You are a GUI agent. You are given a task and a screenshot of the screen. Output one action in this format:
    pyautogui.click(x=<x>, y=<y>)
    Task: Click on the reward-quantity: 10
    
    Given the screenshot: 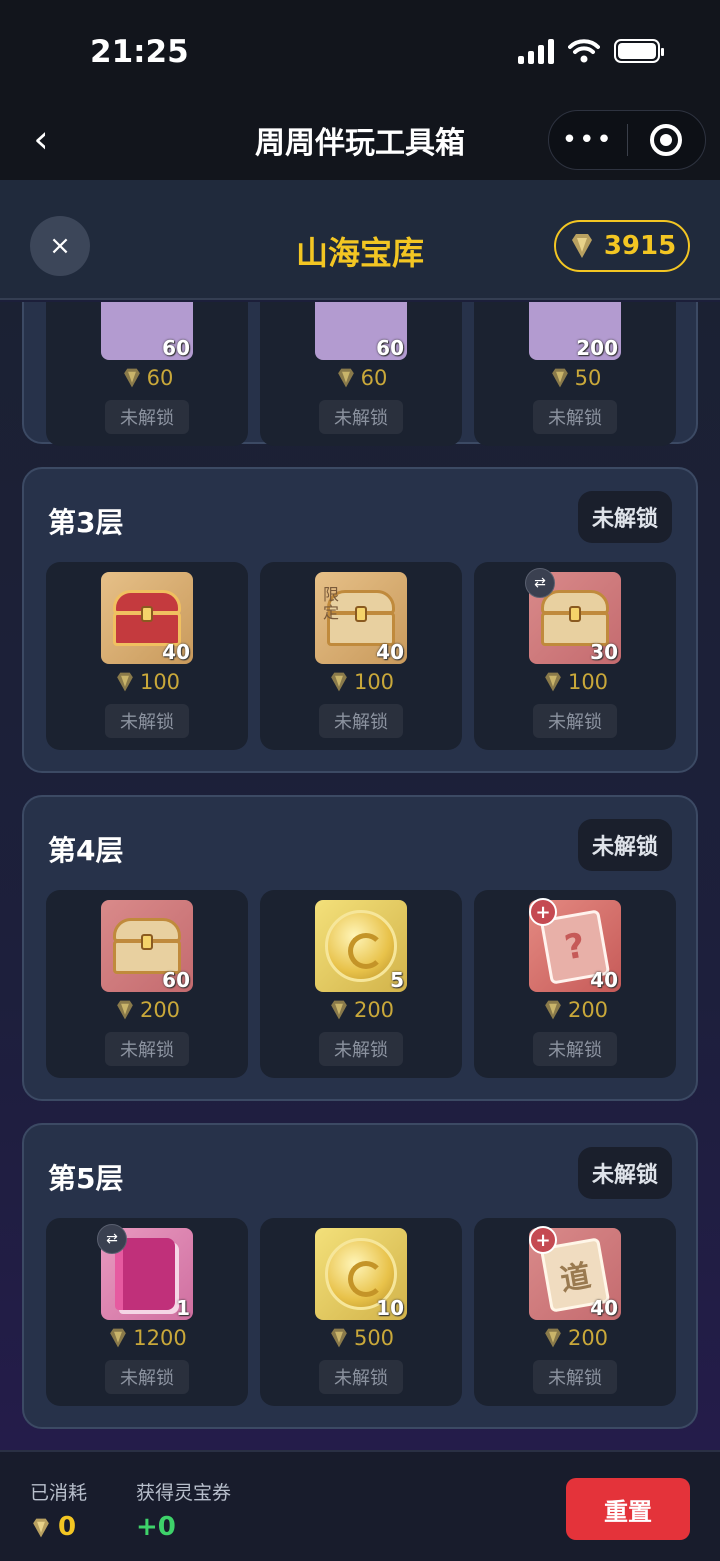 What is the action you would take?
    pyautogui.click(x=390, y=1308)
    